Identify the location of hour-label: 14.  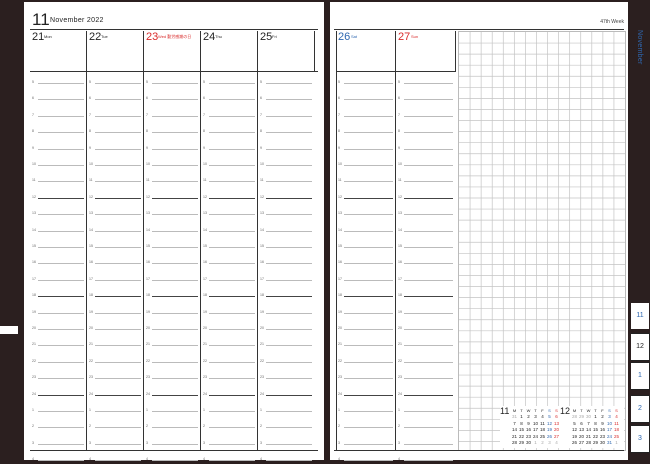
(148, 229).